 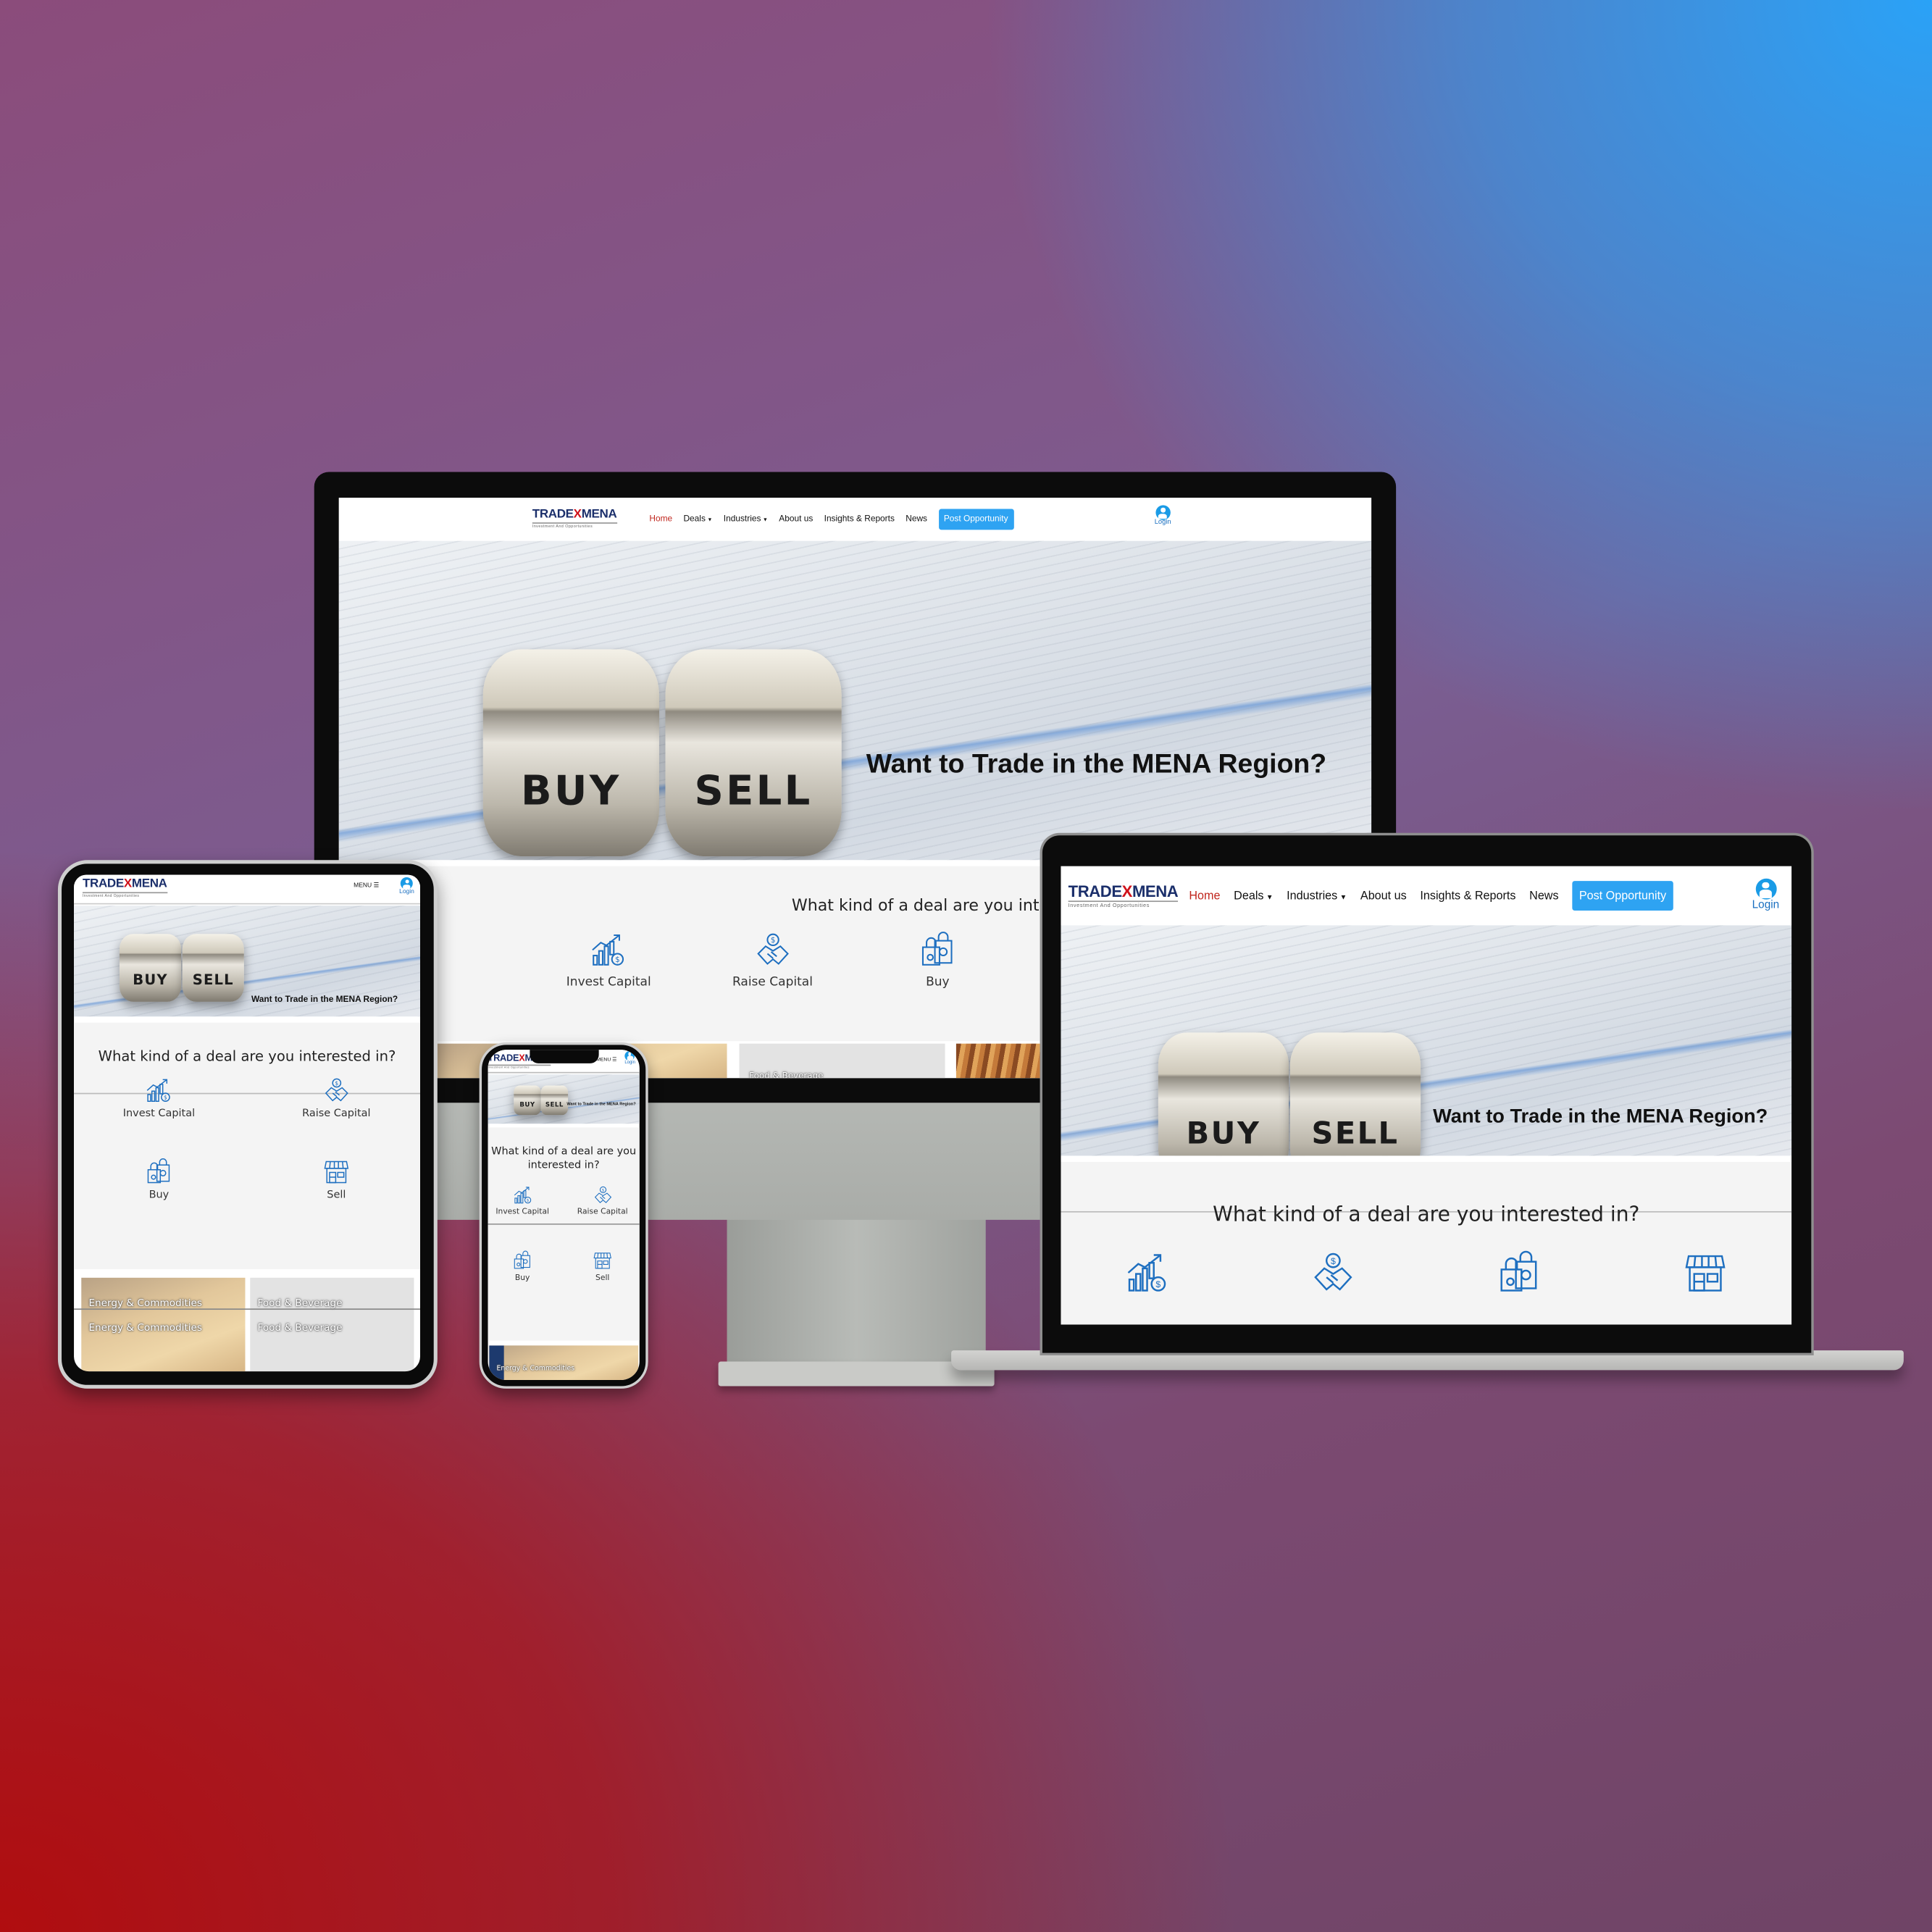 I want to click on nav-label: Home, so click(x=1205, y=896).